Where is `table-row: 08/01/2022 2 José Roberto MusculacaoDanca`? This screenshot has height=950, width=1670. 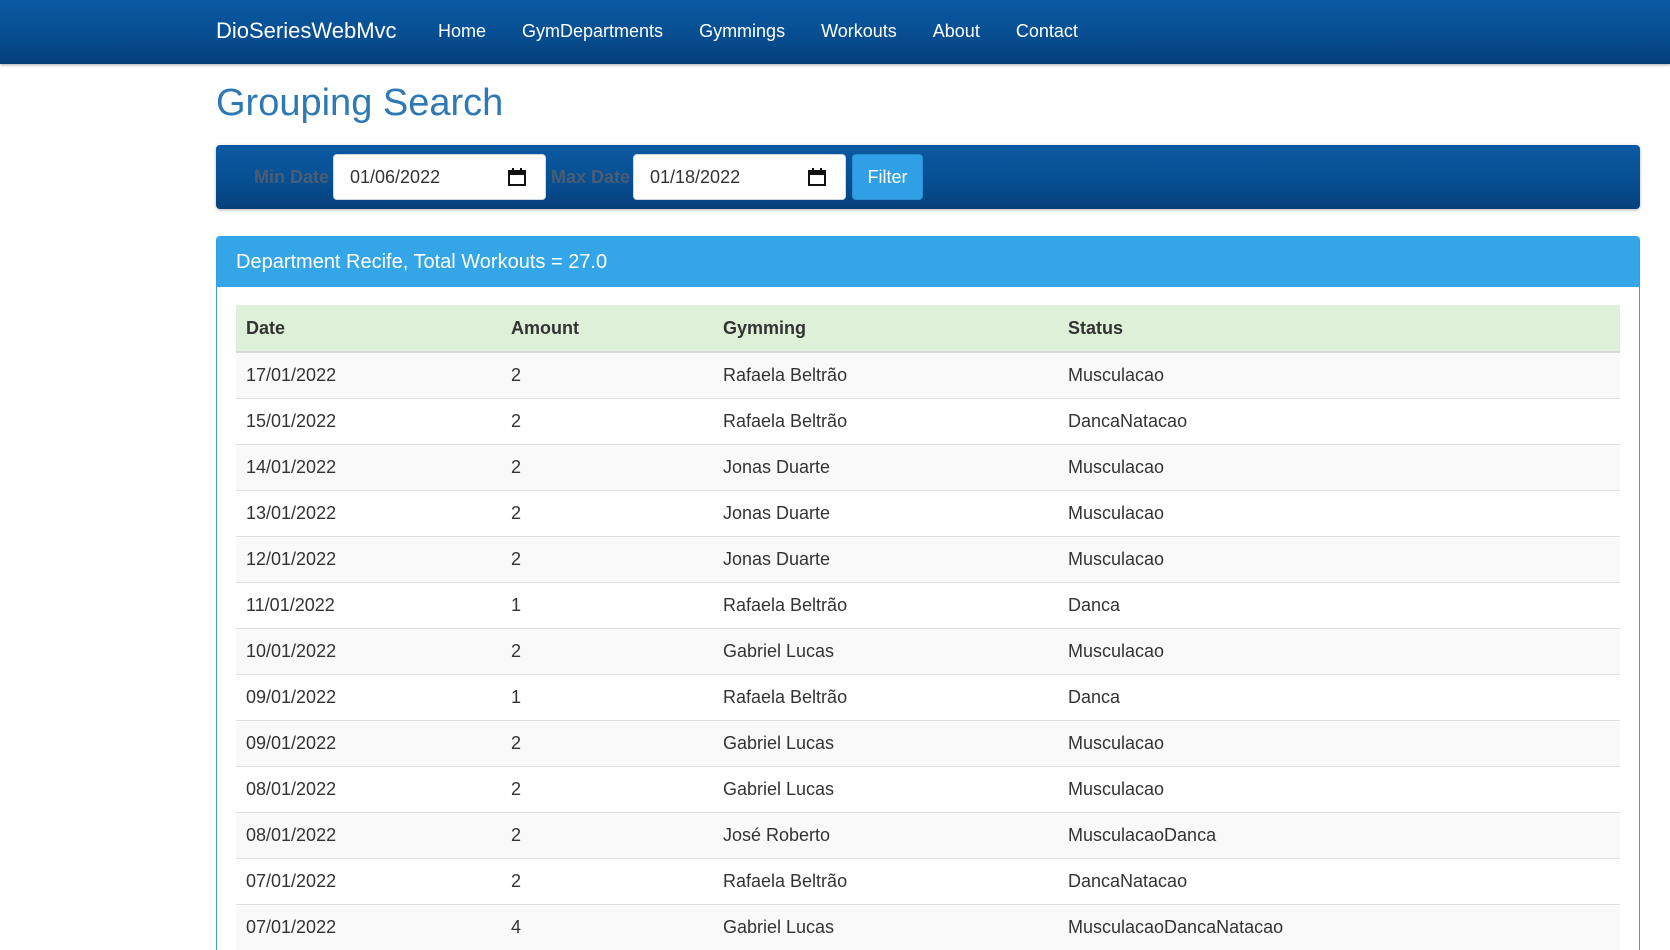 table-row: 08/01/2022 2 José Roberto MusculacaoDanca is located at coordinates (928, 835).